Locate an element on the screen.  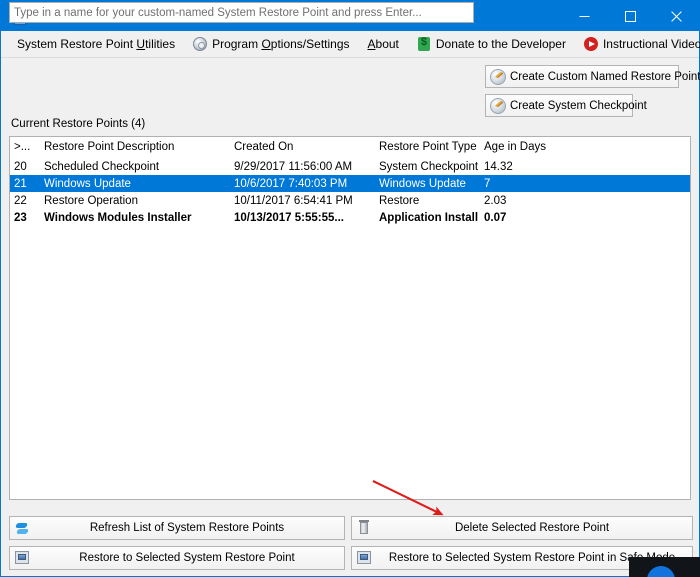
create-custom-named-restore-point-button: Create Custom Named Restore Point is located at coordinates (592, 76).